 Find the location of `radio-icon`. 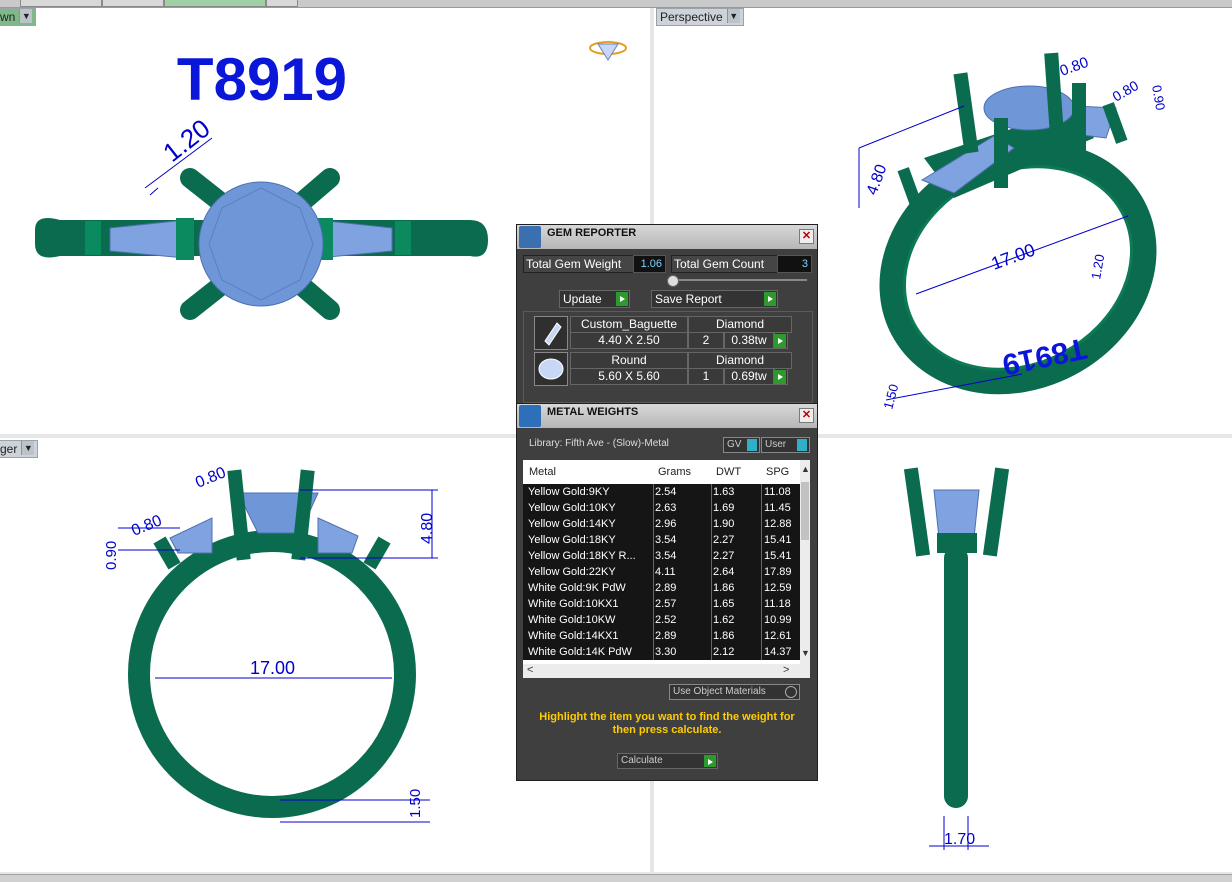

radio-icon is located at coordinates (791, 692).